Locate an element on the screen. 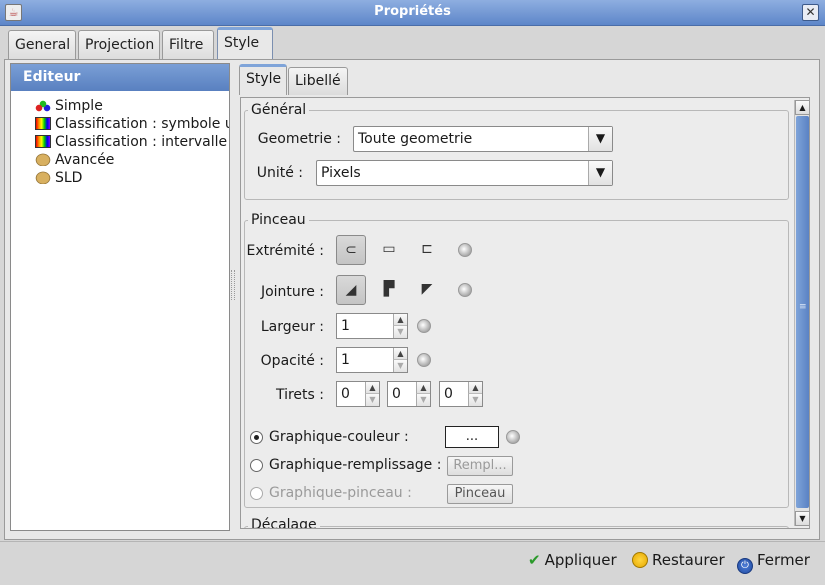 The height and width of the screenshot is (585, 825). scroll-up-icon: ▲ is located at coordinates (802, 107).